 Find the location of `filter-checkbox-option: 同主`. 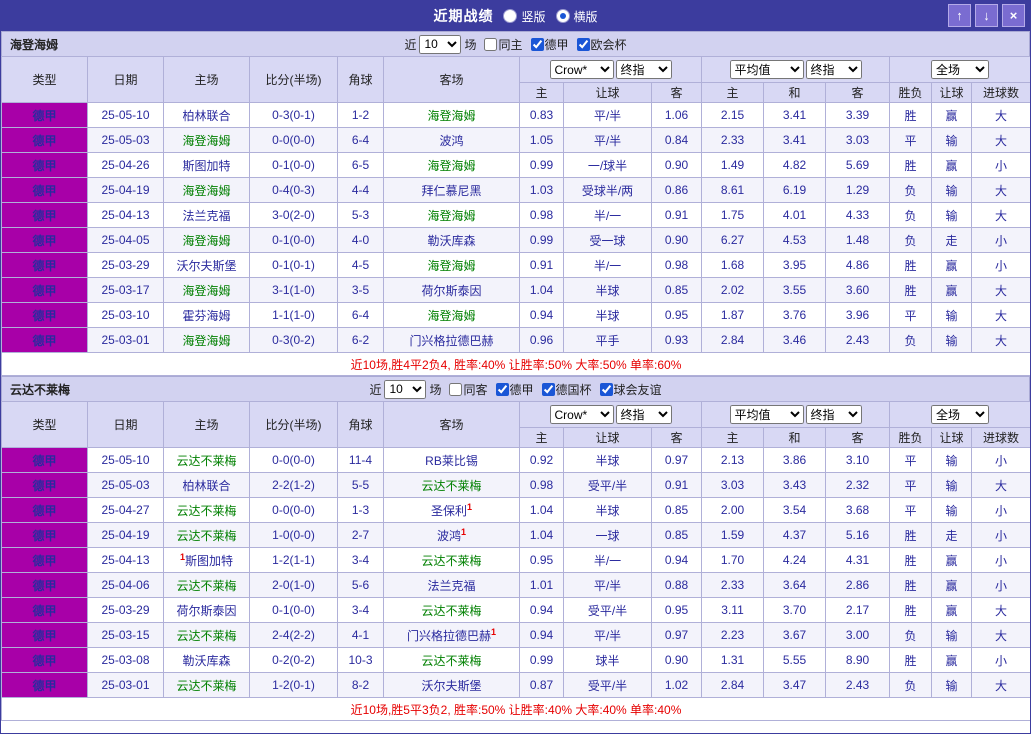

filter-checkbox-option: 同主 is located at coordinates (503, 44).